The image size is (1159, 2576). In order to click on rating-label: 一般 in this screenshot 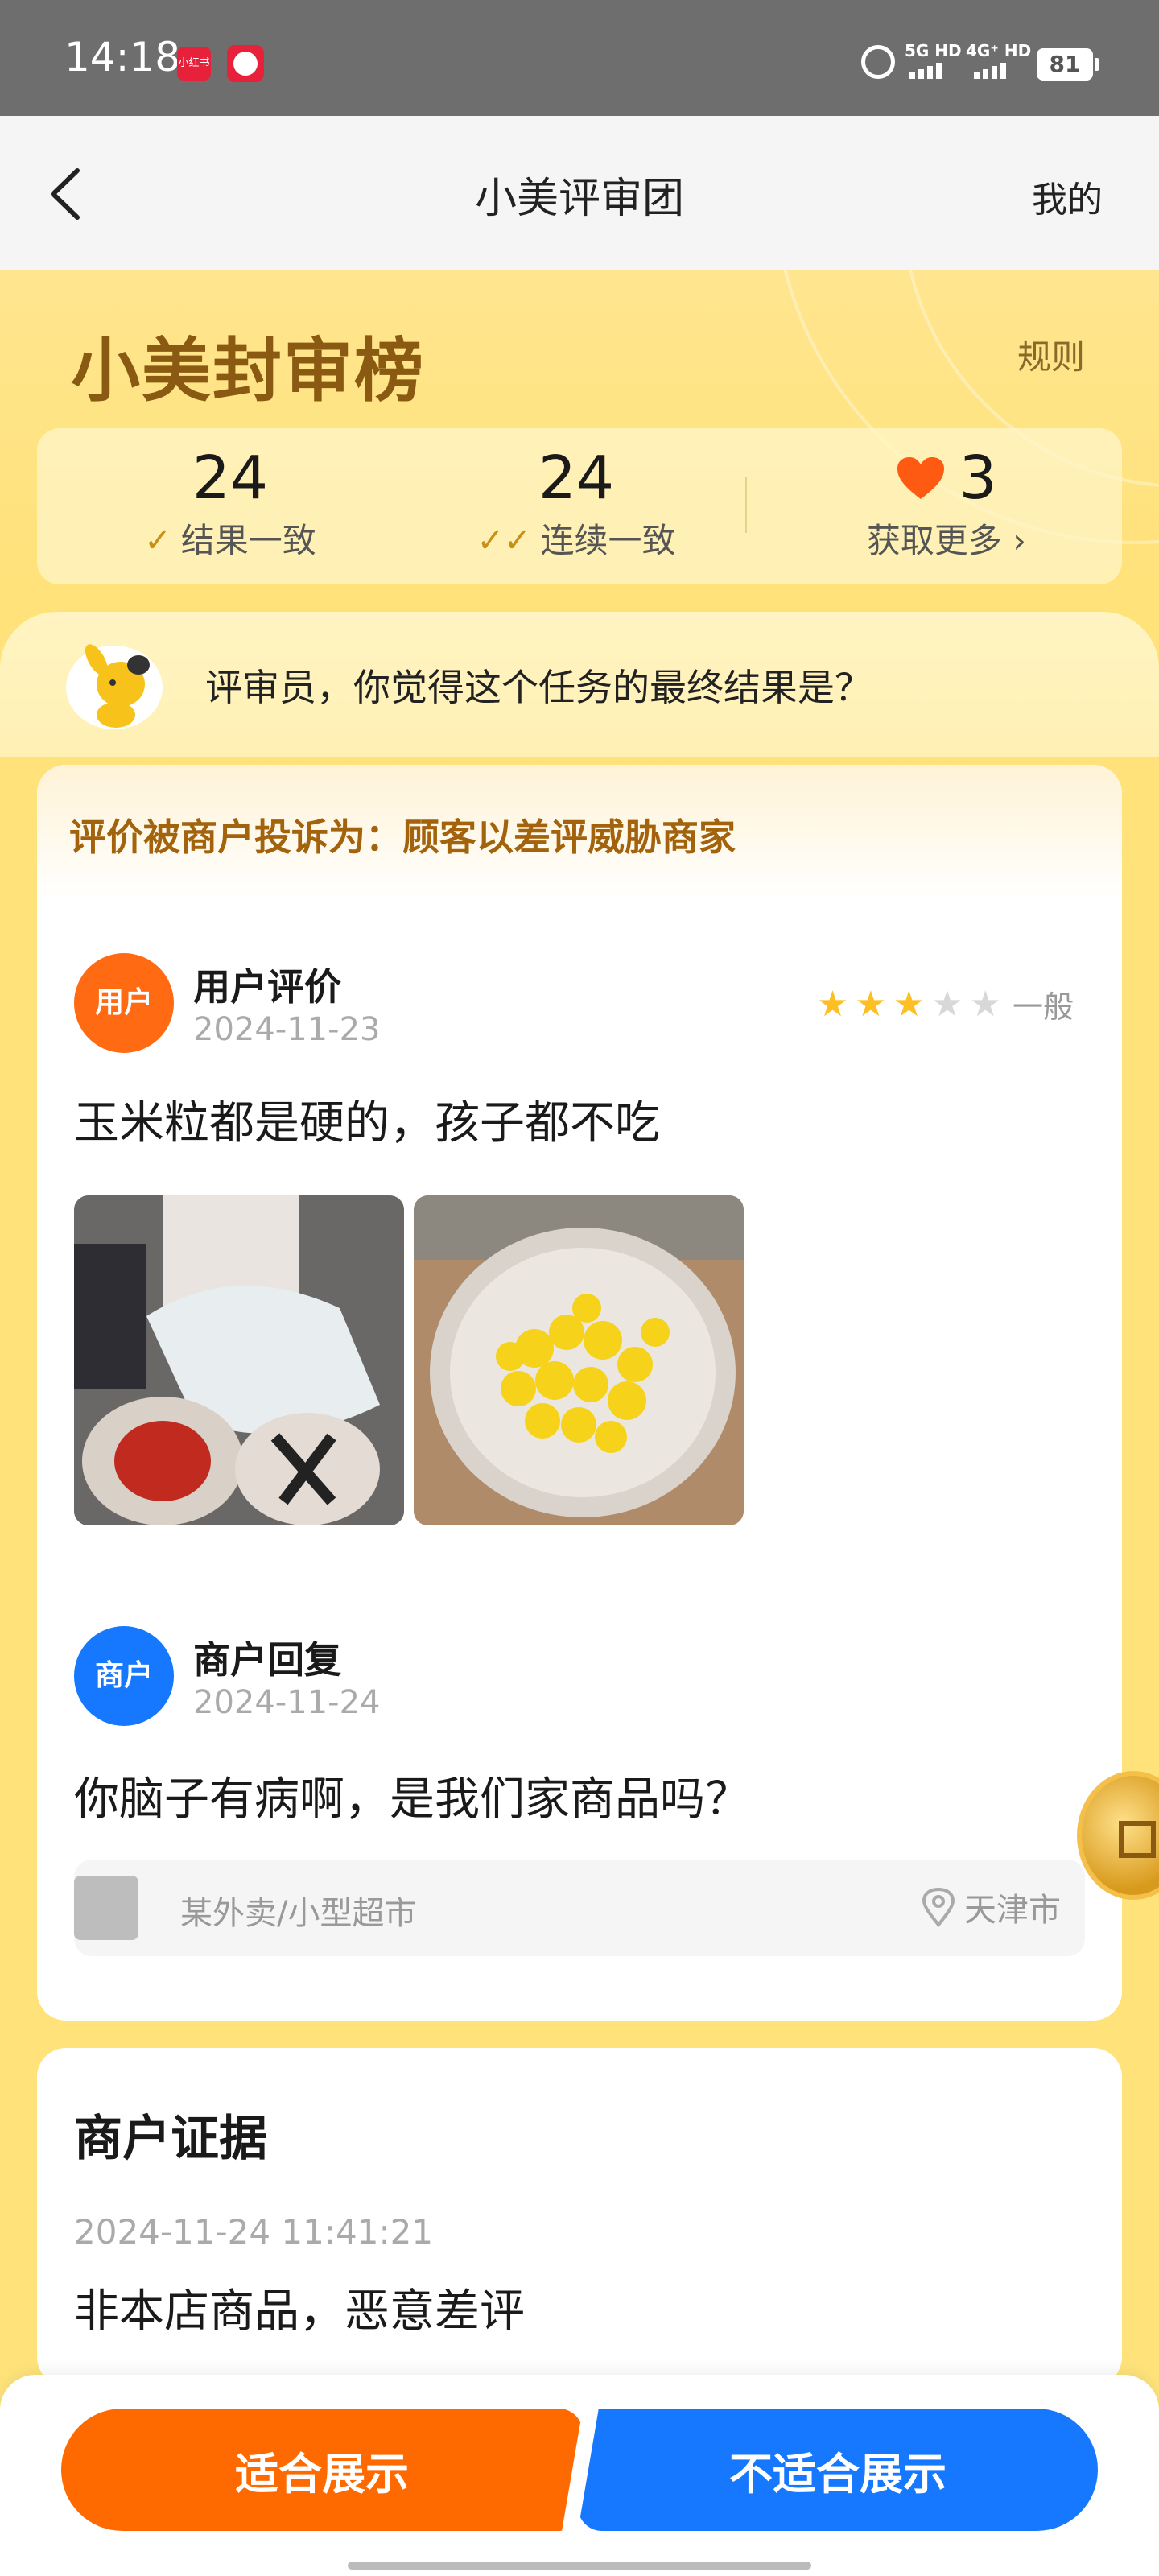, I will do `click(1043, 1007)`.